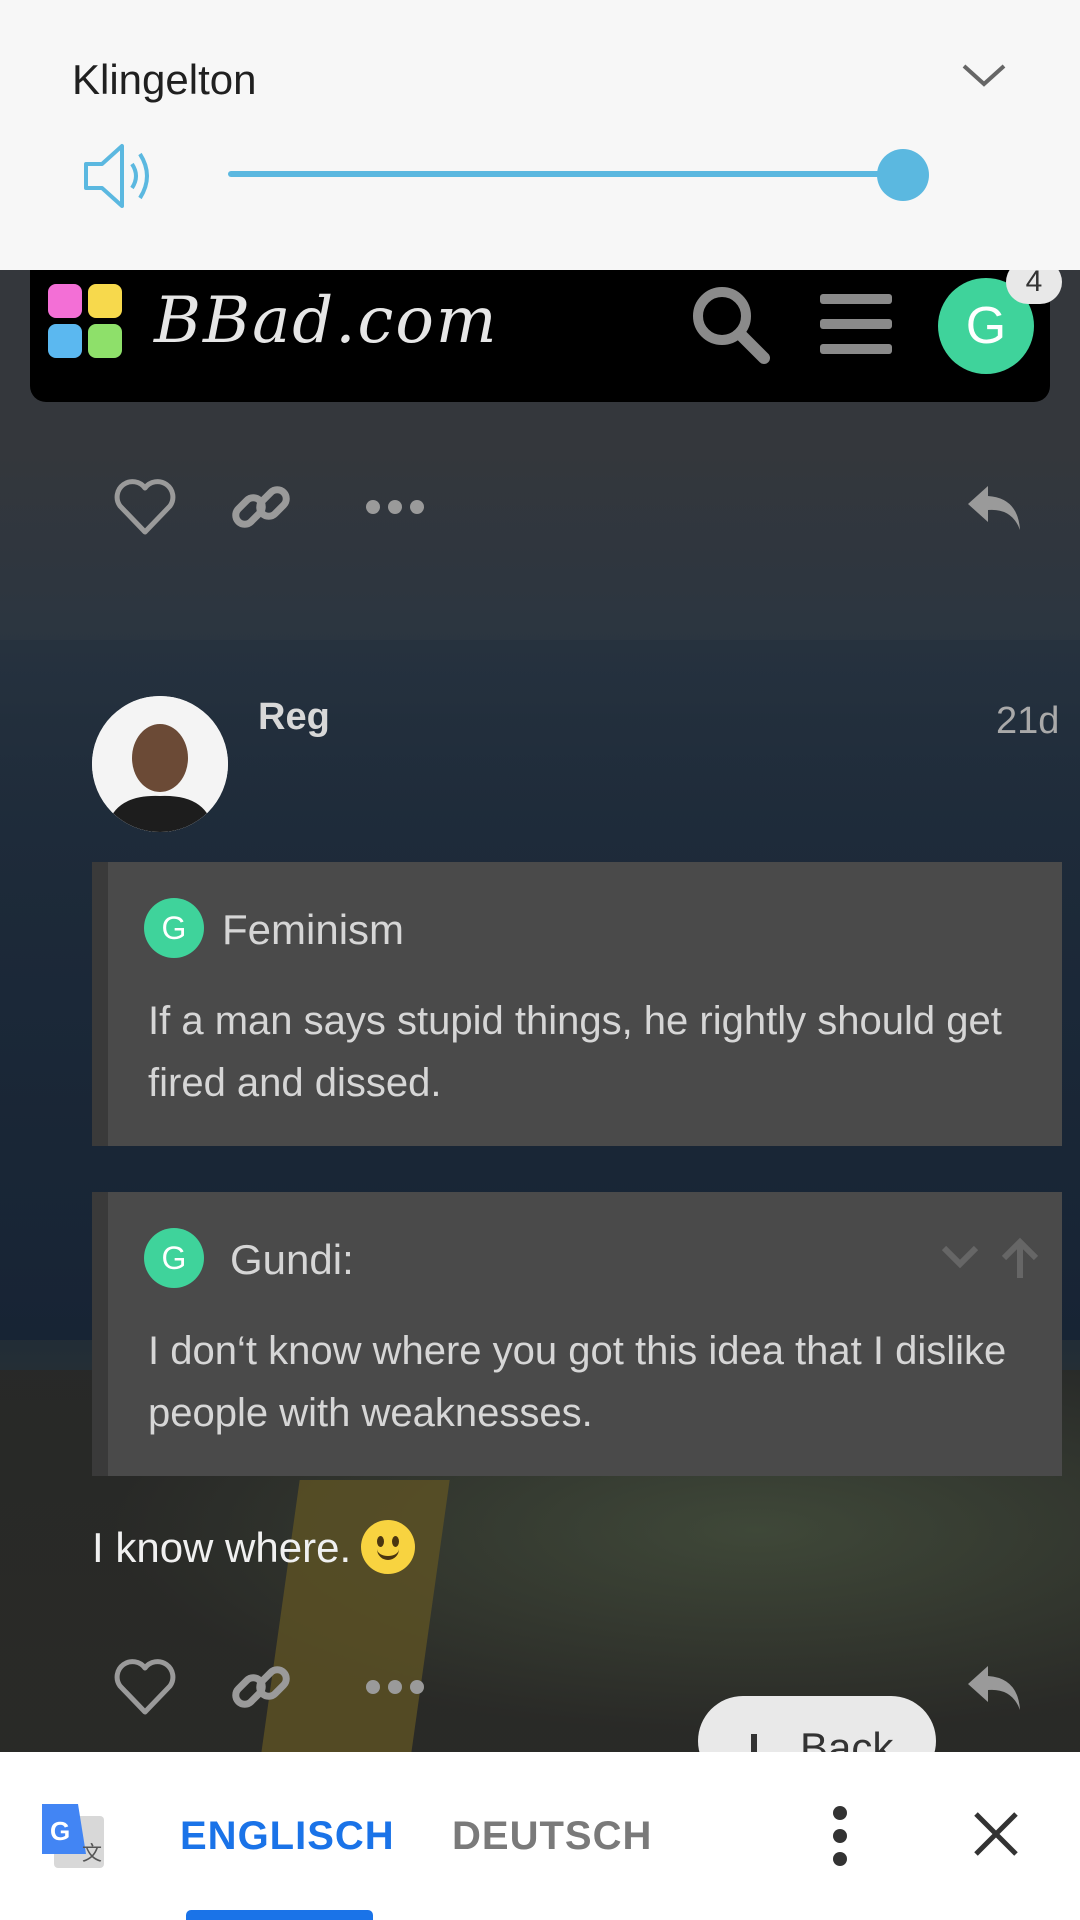  What do you see at coordinates (566, 174) in the screenshot?
I see `volume-slider-track` at bounding box center [566, 174].